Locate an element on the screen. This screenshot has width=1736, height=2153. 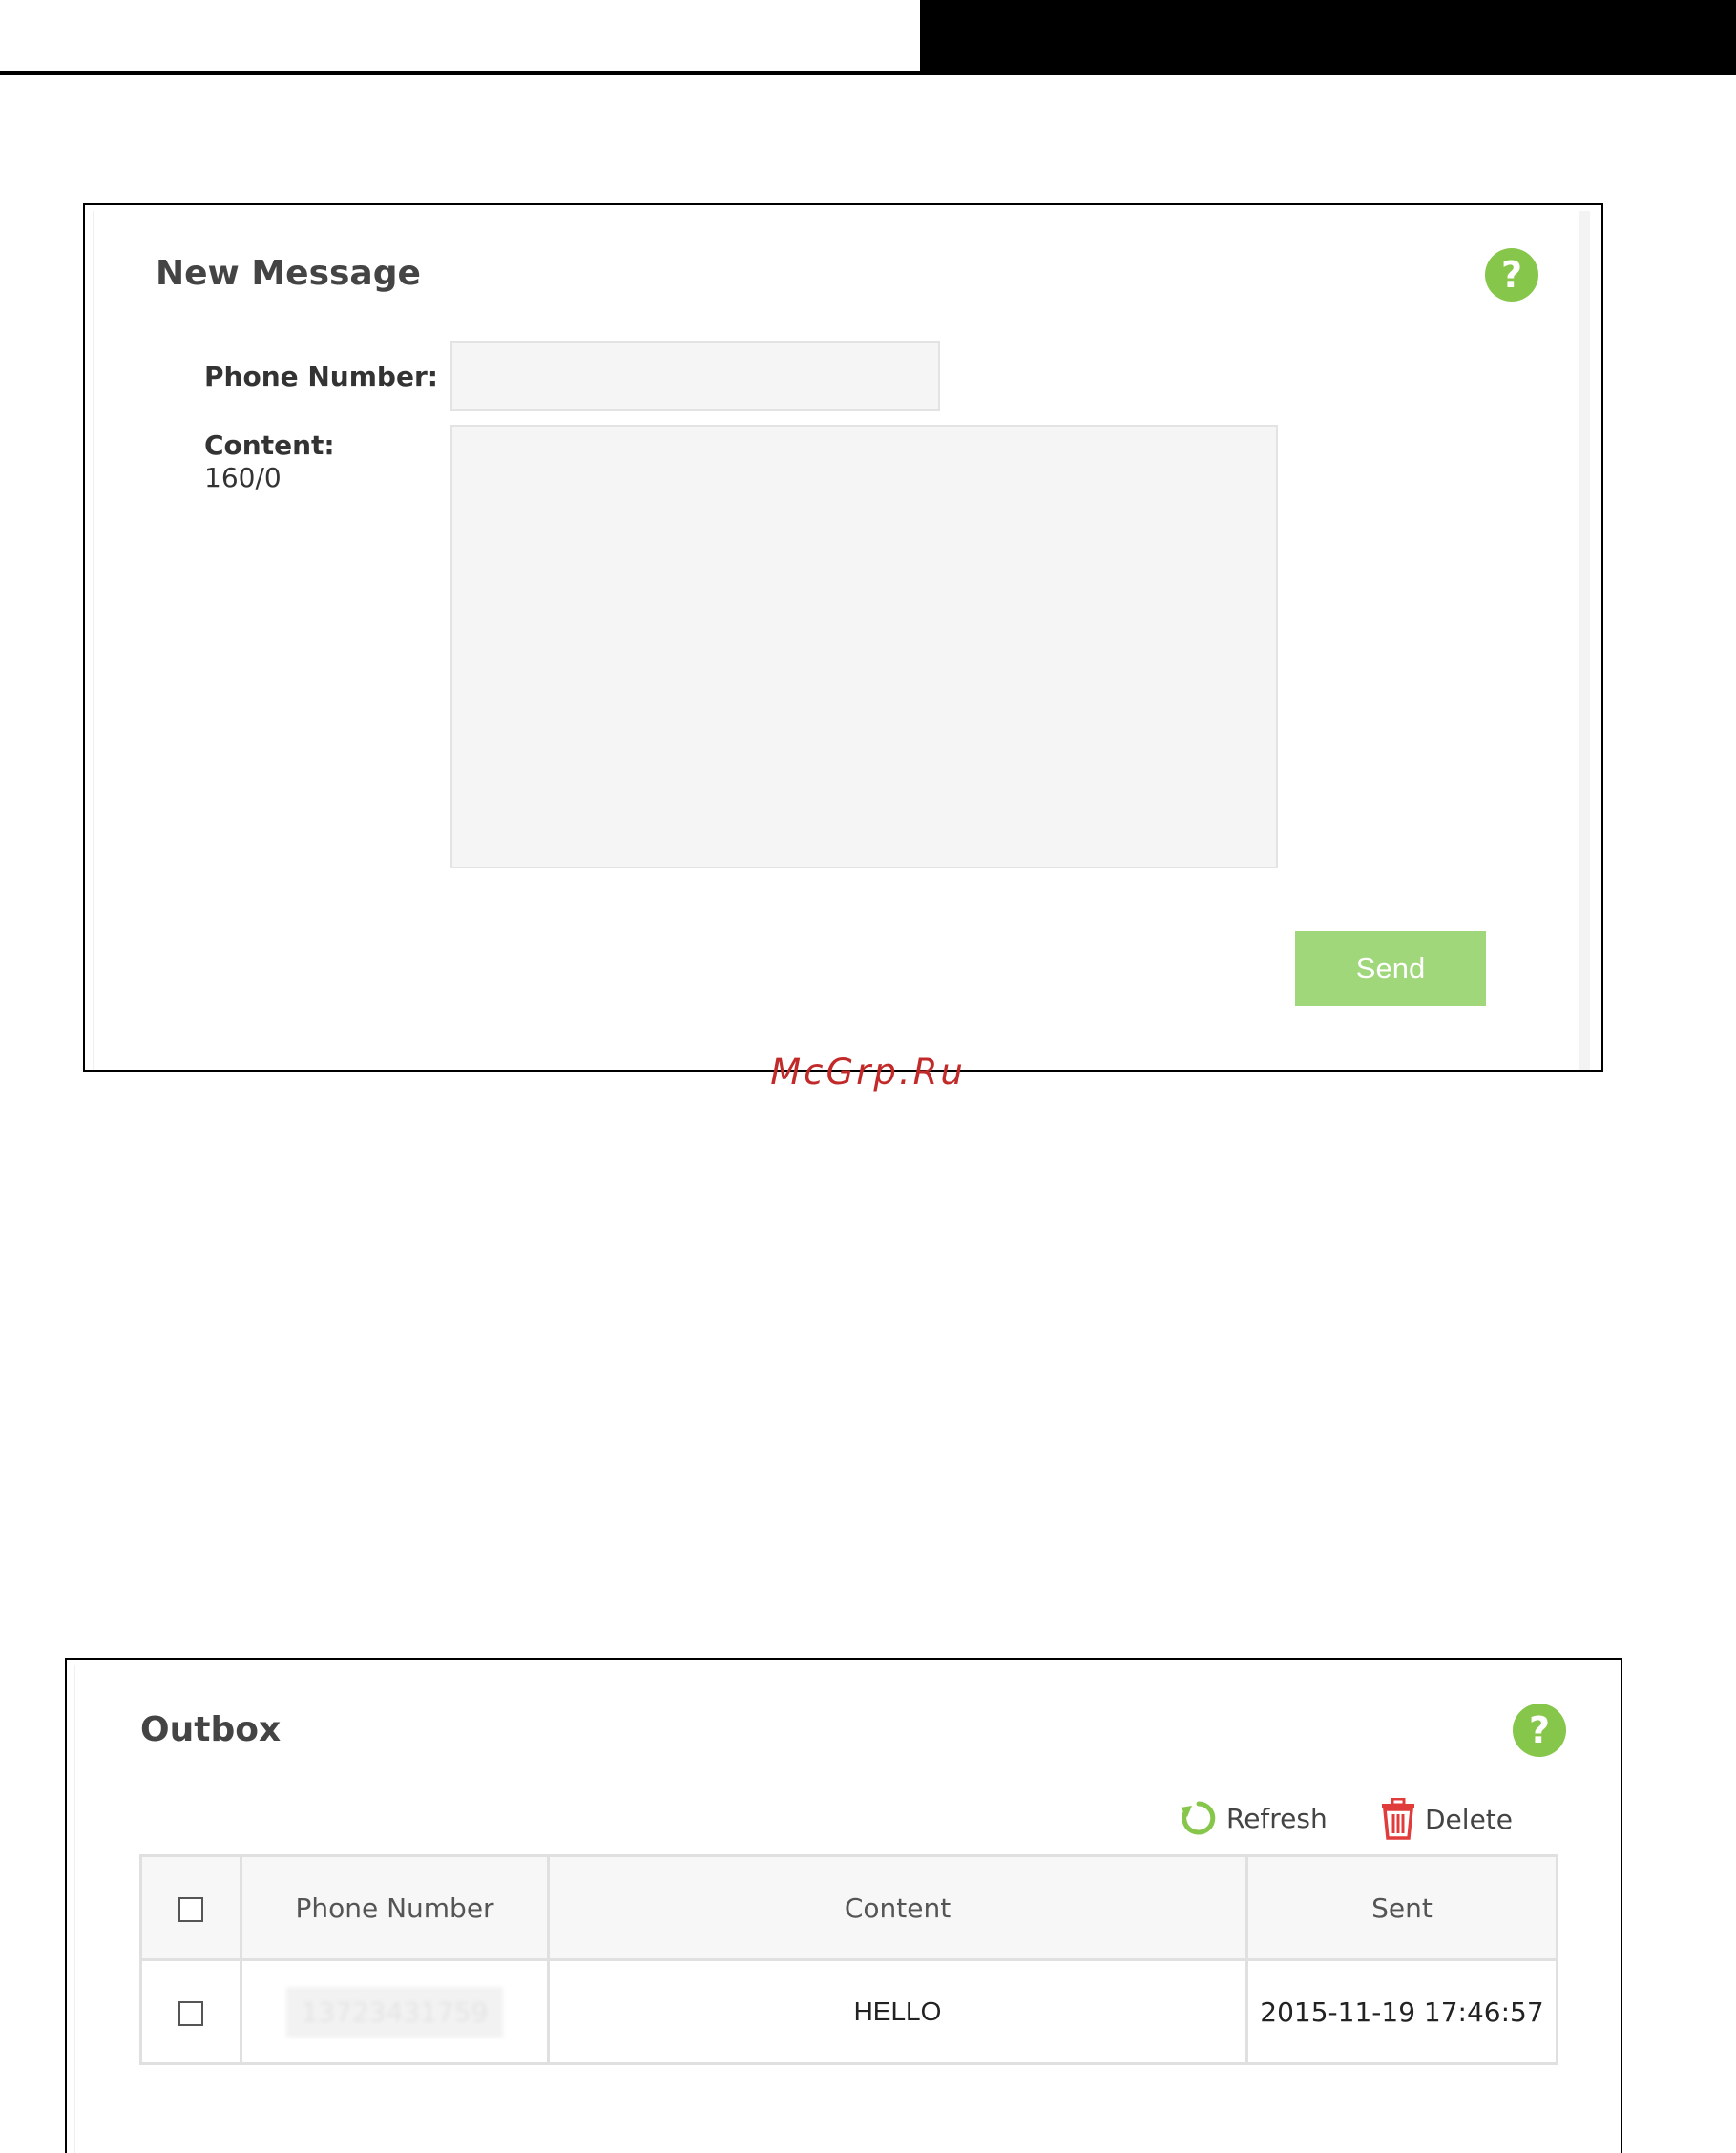
select-all-checkbox is located at coordinates (190, 1909).